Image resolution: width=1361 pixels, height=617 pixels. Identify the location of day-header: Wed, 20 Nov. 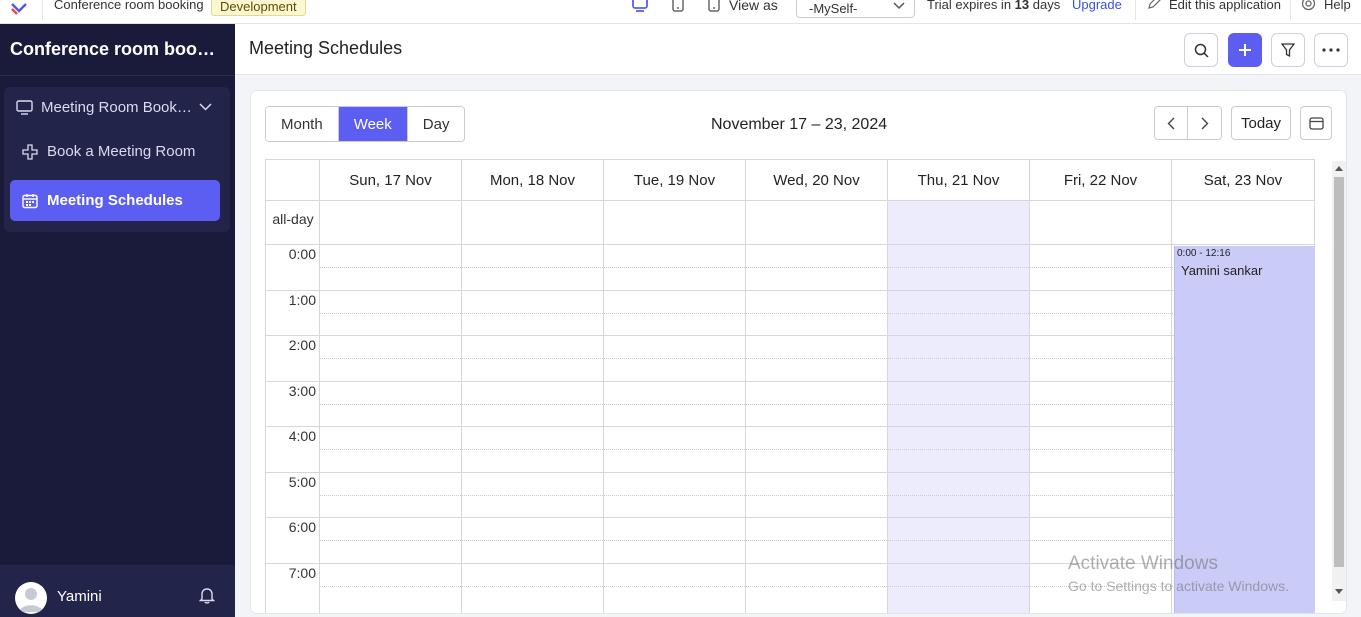
(817, 180).